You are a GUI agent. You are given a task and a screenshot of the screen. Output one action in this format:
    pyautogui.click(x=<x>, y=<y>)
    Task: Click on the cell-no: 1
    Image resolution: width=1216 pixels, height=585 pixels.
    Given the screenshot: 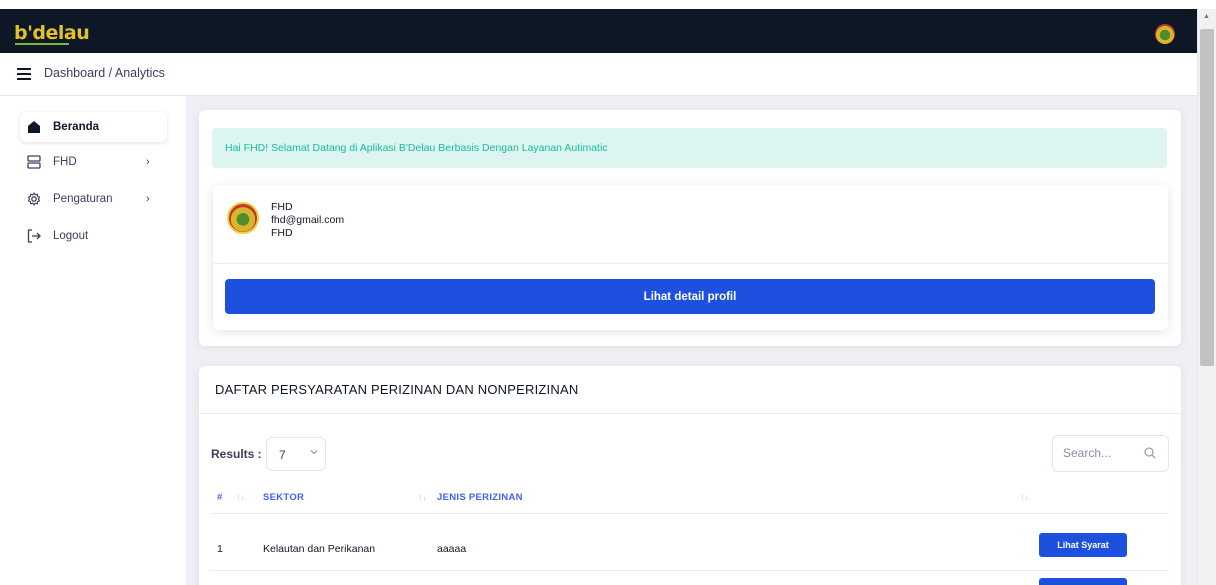 What is the action you would take?
    pyautogui.click(x=220, y=549)
    